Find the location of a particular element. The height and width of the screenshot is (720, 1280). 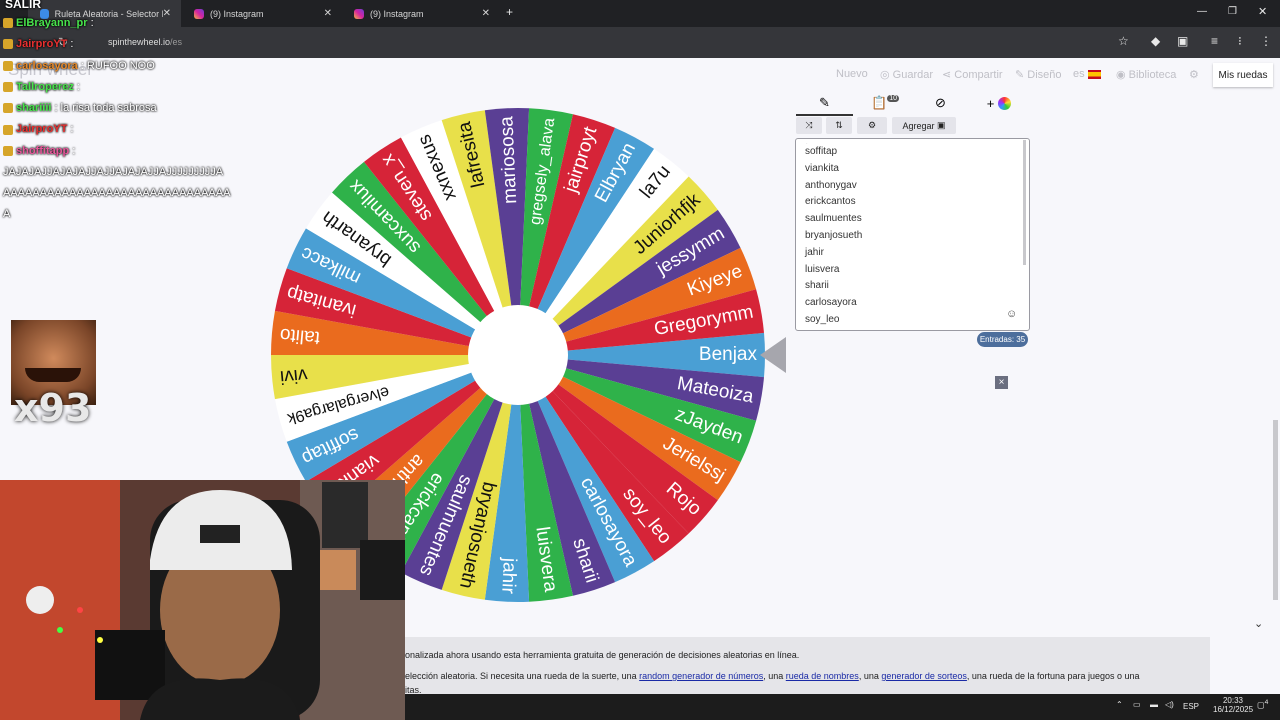

menu-biblioteca: ◉ Biblioteca is located at coordinates (1146, 74).